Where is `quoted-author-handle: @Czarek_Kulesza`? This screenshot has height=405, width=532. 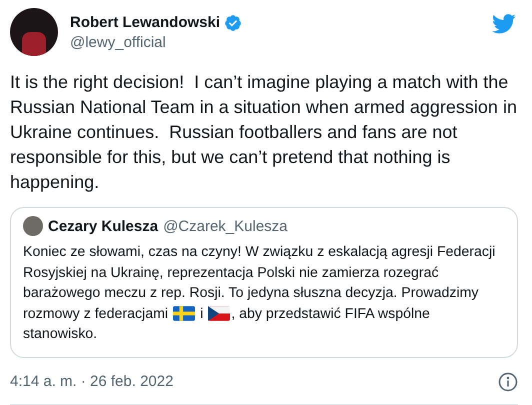 quoted-author-handle: @Czarek_Kulesza is located at coordinates (225, 226).